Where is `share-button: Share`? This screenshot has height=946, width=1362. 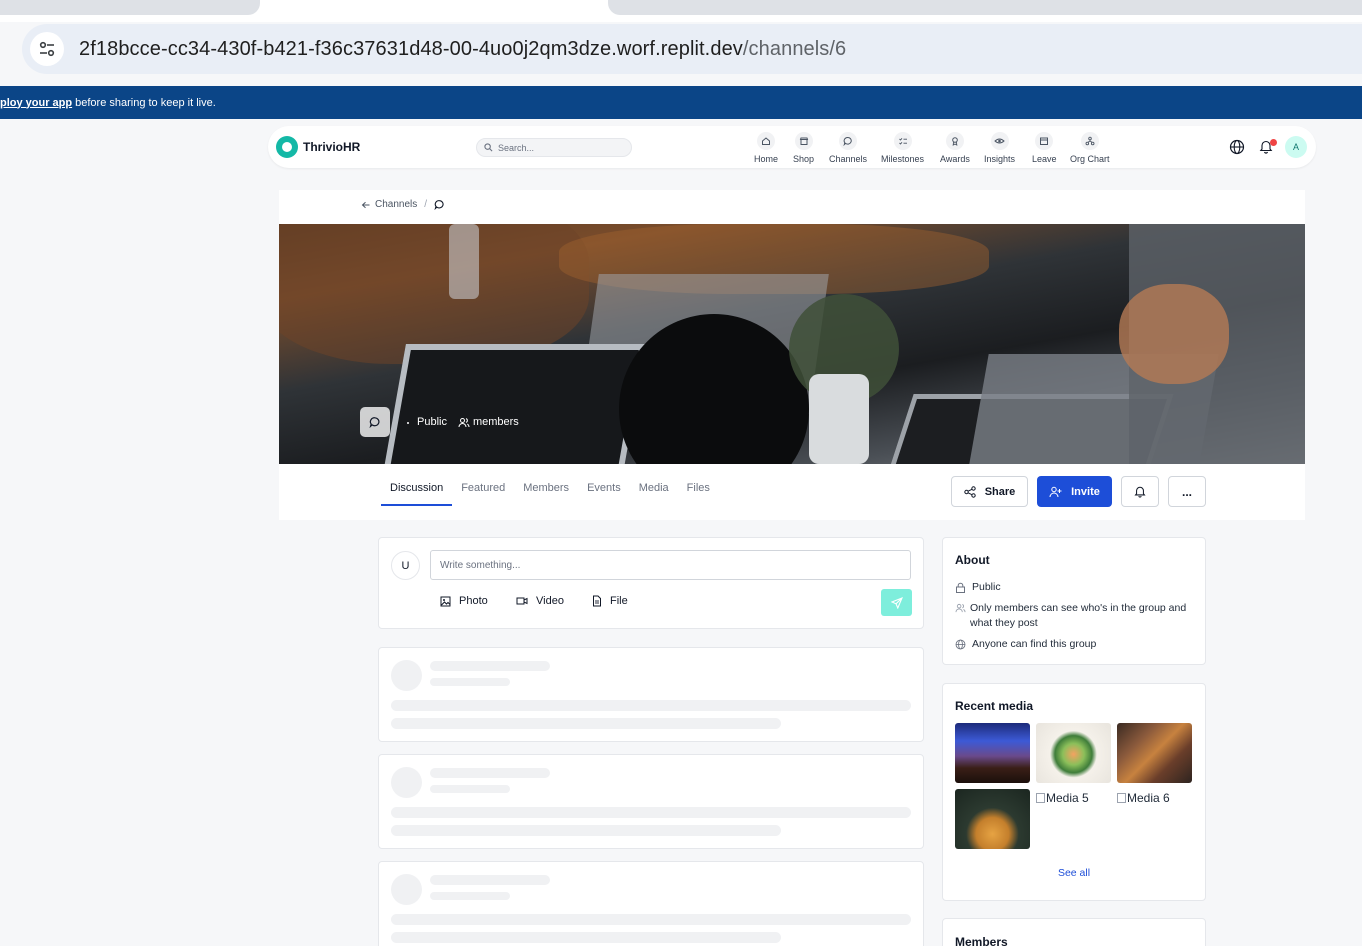 share-button: Share is located at coordinates (989, 491).